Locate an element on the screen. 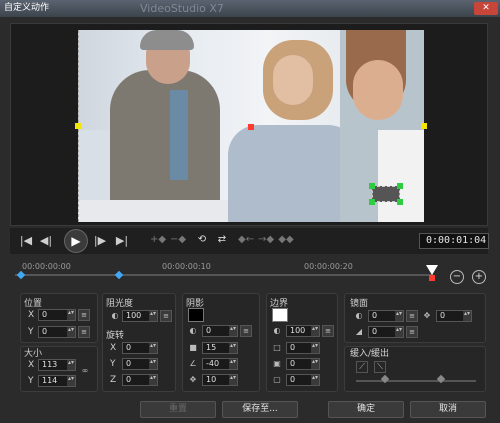  mirror-distance-input: 0 ▴▾ is located at coordinates (454, 316).